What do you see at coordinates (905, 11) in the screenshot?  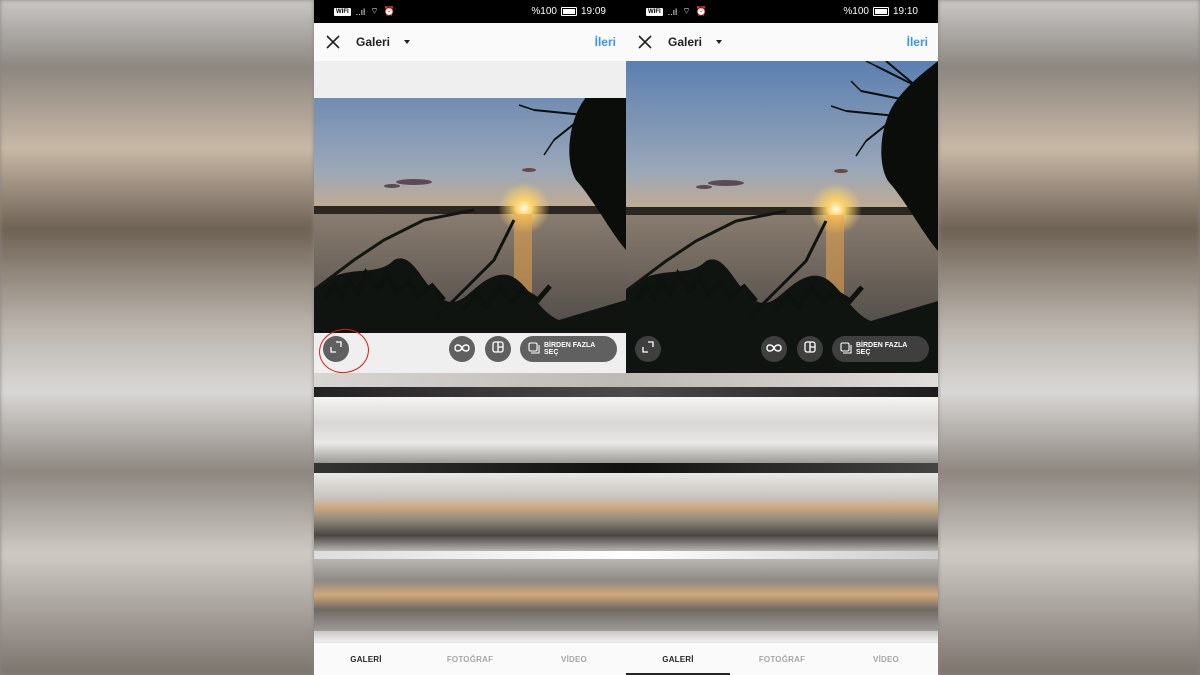 I see `clock: 19:10` at bounding box center [905, 11].